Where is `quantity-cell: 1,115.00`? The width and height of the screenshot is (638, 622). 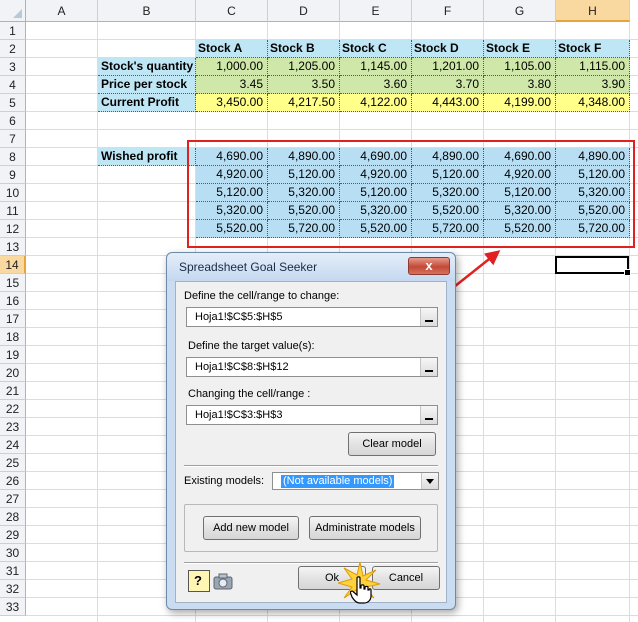 quantity-cell: 1,115.00 is located at coordinates (593, 67).